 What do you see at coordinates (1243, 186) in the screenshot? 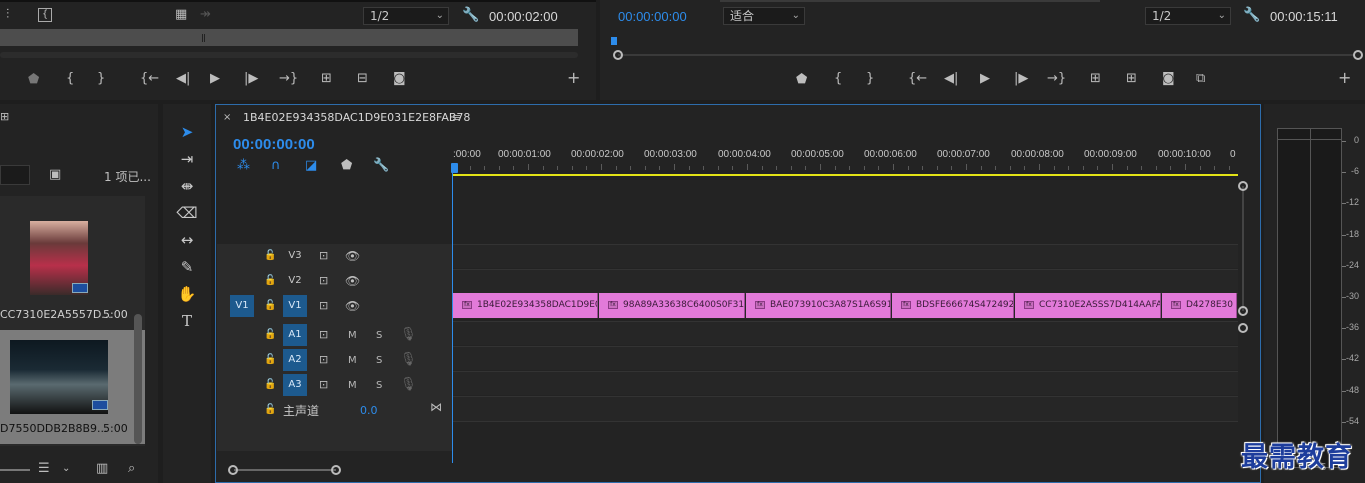
I see `timeline-vscroll-top-handle` at bounding box center [1243, 186].